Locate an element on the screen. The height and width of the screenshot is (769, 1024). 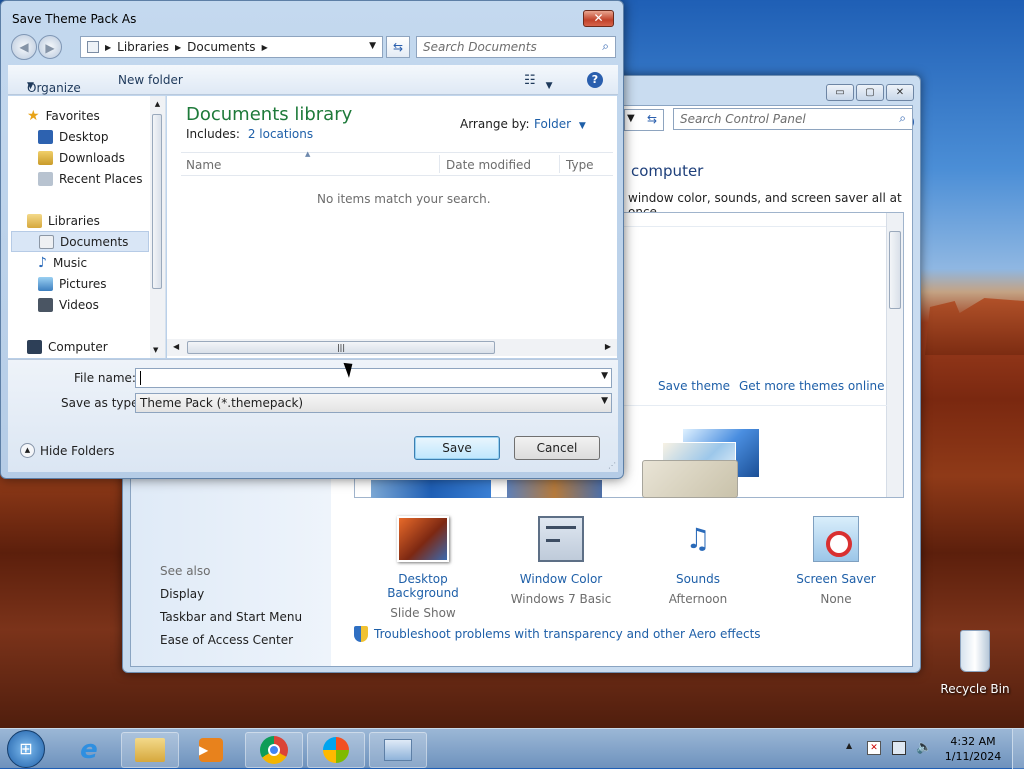
scroll-down-arrow-icon: ▼ is located at coordinates (155, 350).